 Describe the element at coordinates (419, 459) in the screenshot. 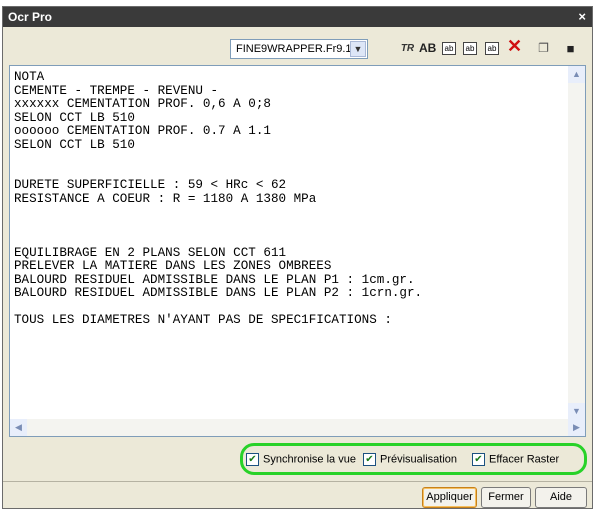

I see `preview-label: Prévisualisation` at that location.